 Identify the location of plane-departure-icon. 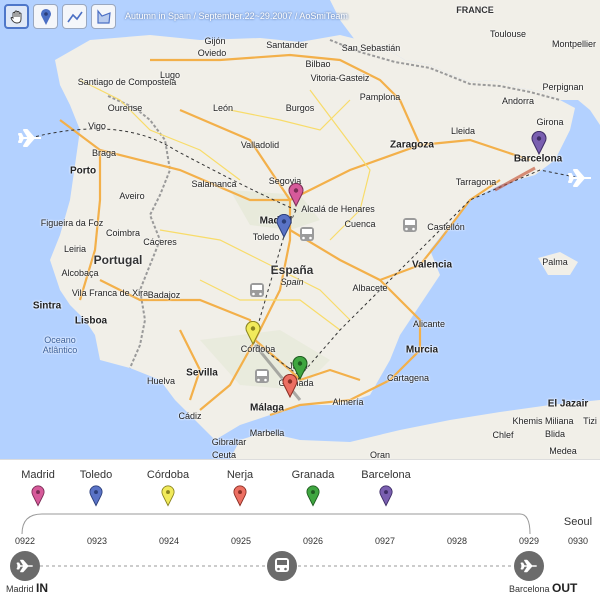
(579, 178).